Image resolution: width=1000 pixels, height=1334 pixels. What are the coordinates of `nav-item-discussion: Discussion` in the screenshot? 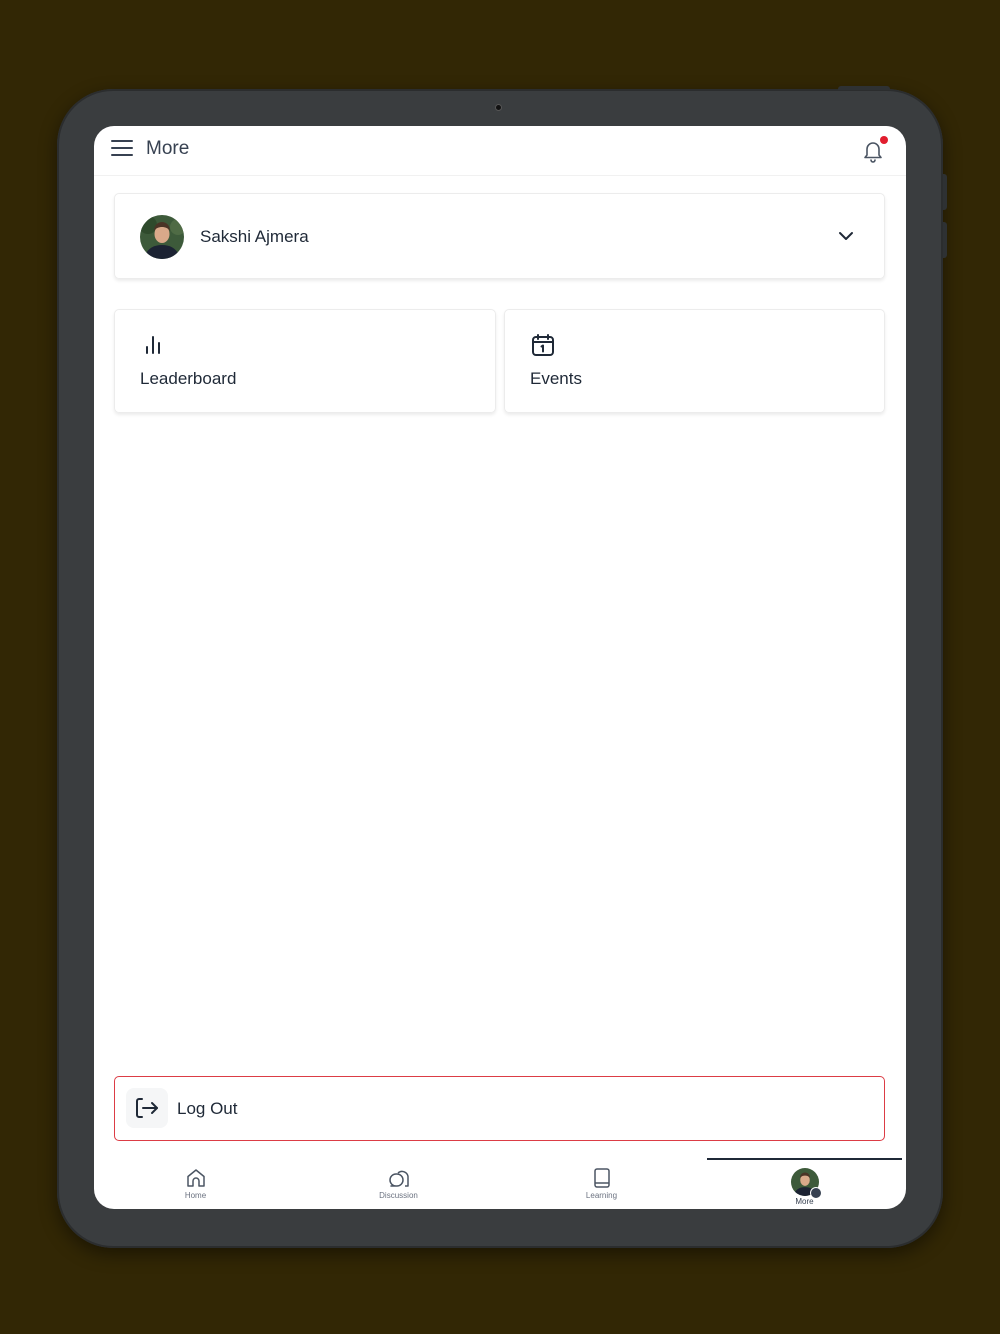 It's located at (398, 1187).